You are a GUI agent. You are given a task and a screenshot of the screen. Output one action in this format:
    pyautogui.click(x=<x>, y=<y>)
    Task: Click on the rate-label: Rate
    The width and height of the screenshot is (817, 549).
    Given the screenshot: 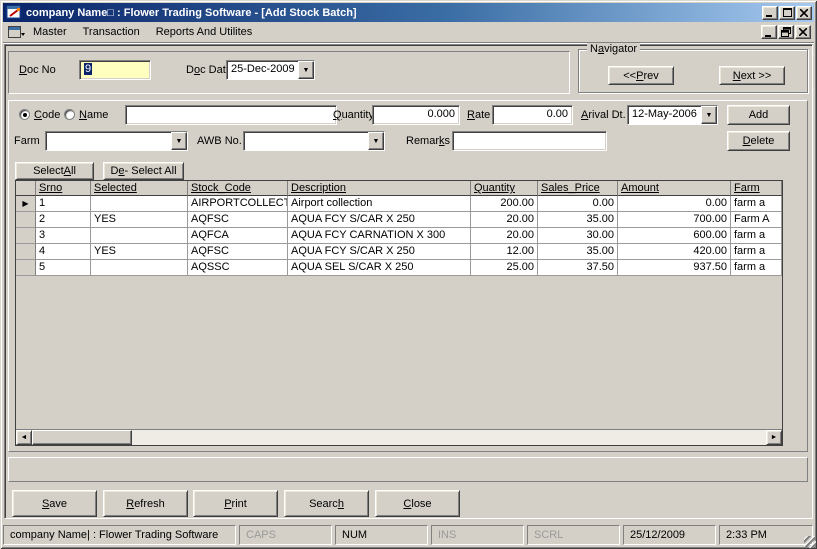 What is the action you would take?
    pyautogui.click(x=479, y=115)
    